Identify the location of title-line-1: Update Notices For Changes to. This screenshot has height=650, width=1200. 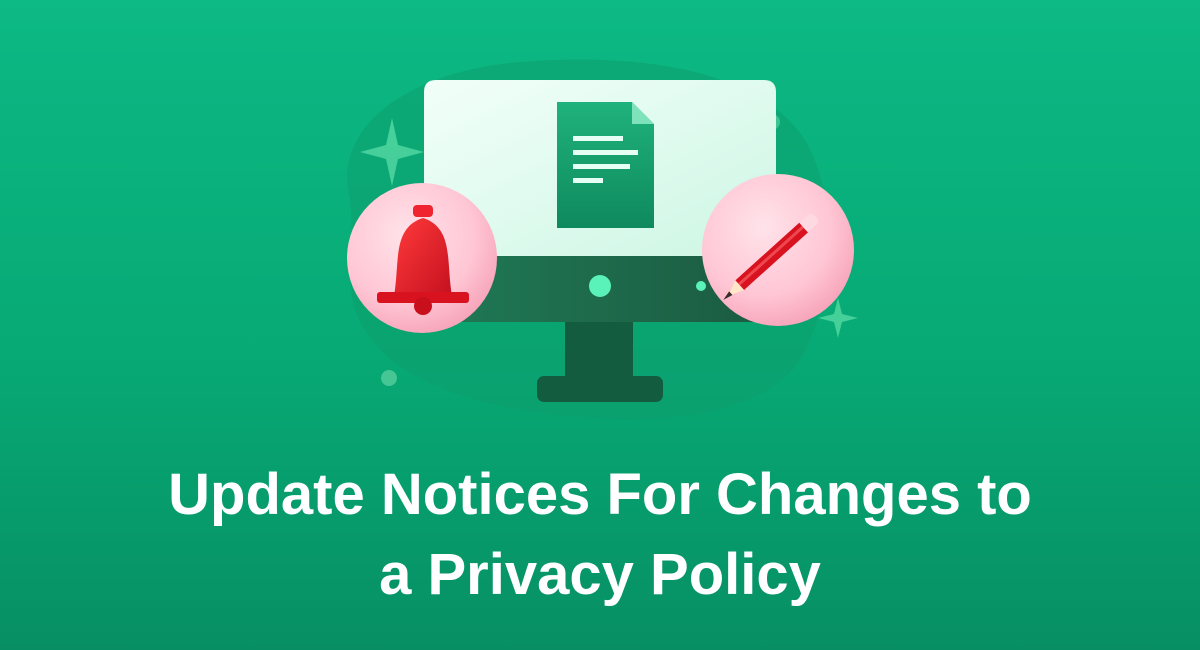
(600, 494).